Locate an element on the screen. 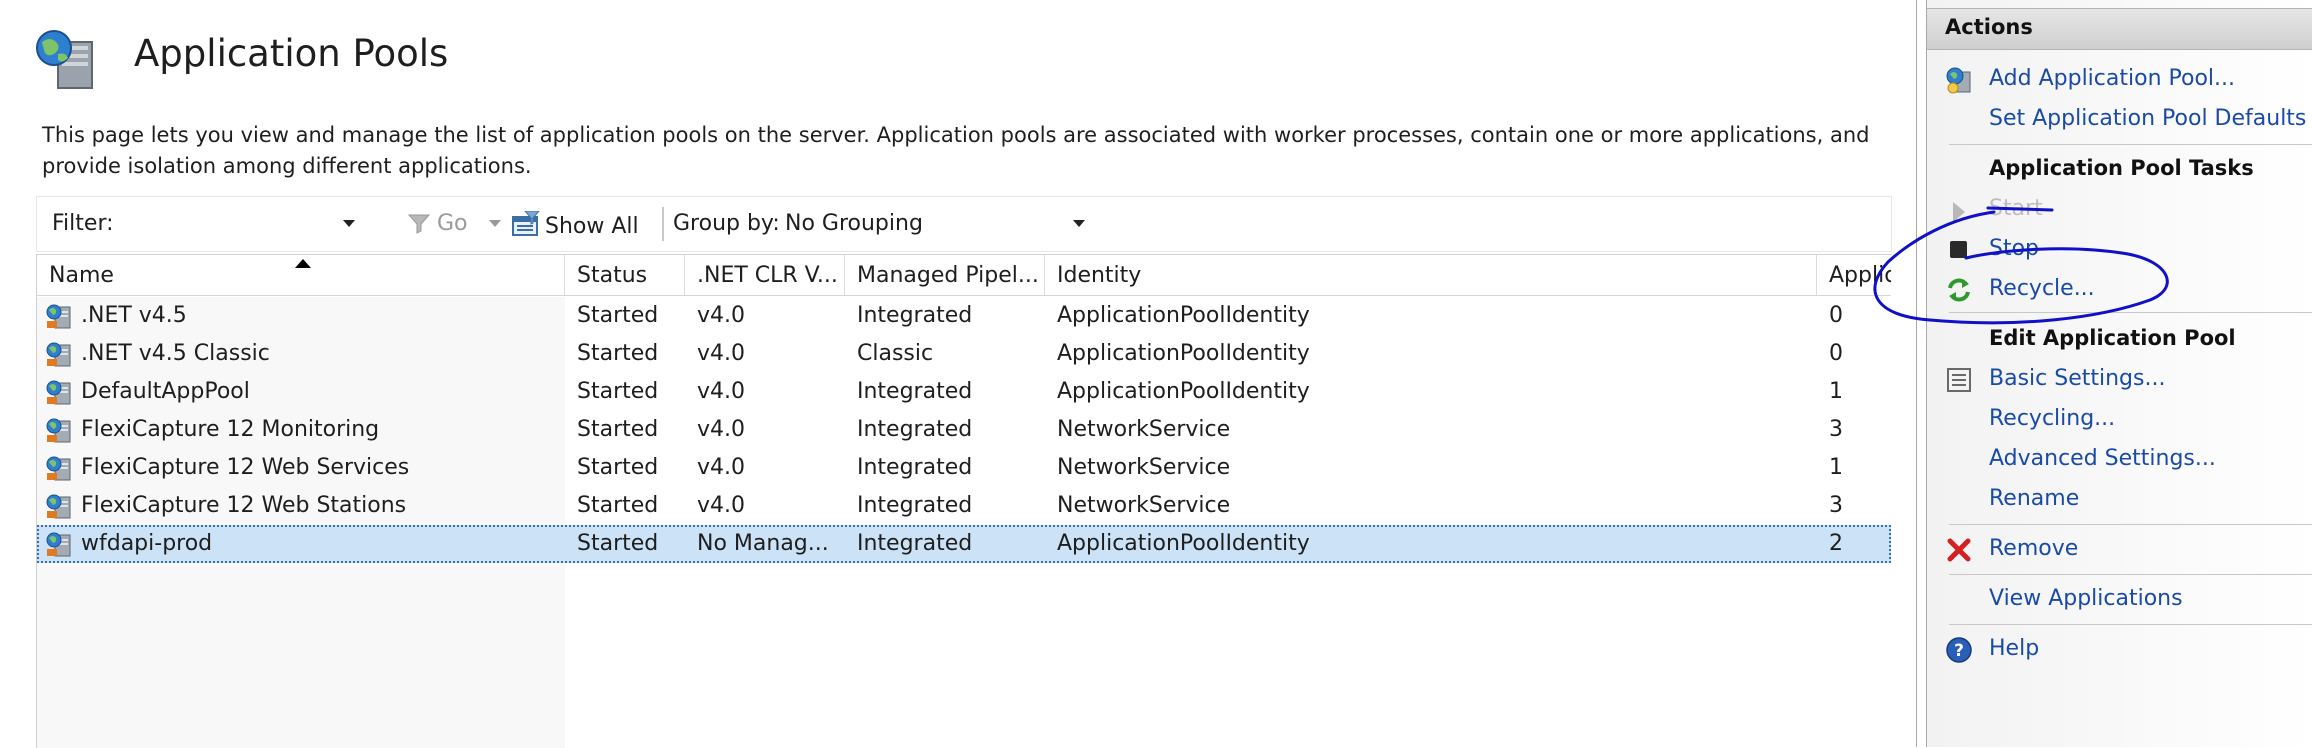  view-applications-link: View Applications is located at coordinates (2086, 598).